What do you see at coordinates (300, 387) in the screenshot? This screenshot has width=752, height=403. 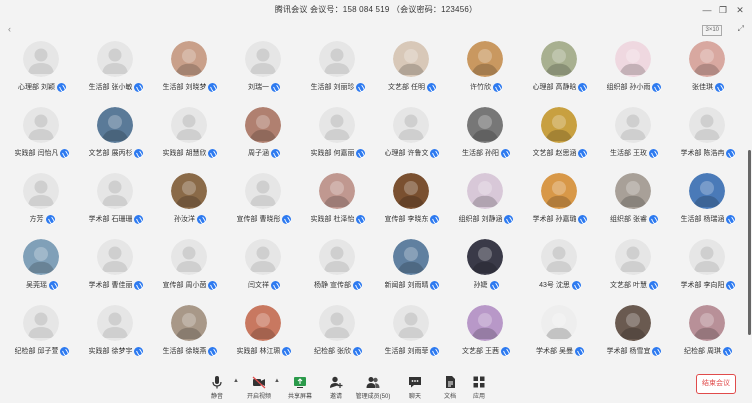 I see `share-screen-button: 共享屏幕` at bounding box center [300, 387].